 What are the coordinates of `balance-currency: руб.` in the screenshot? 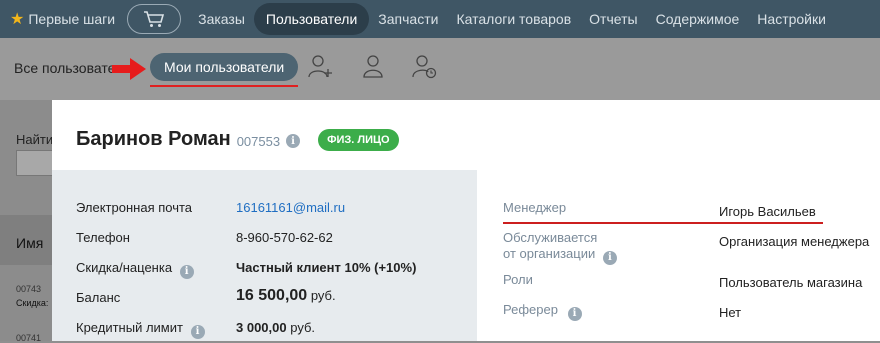 It's located at (323, 295).